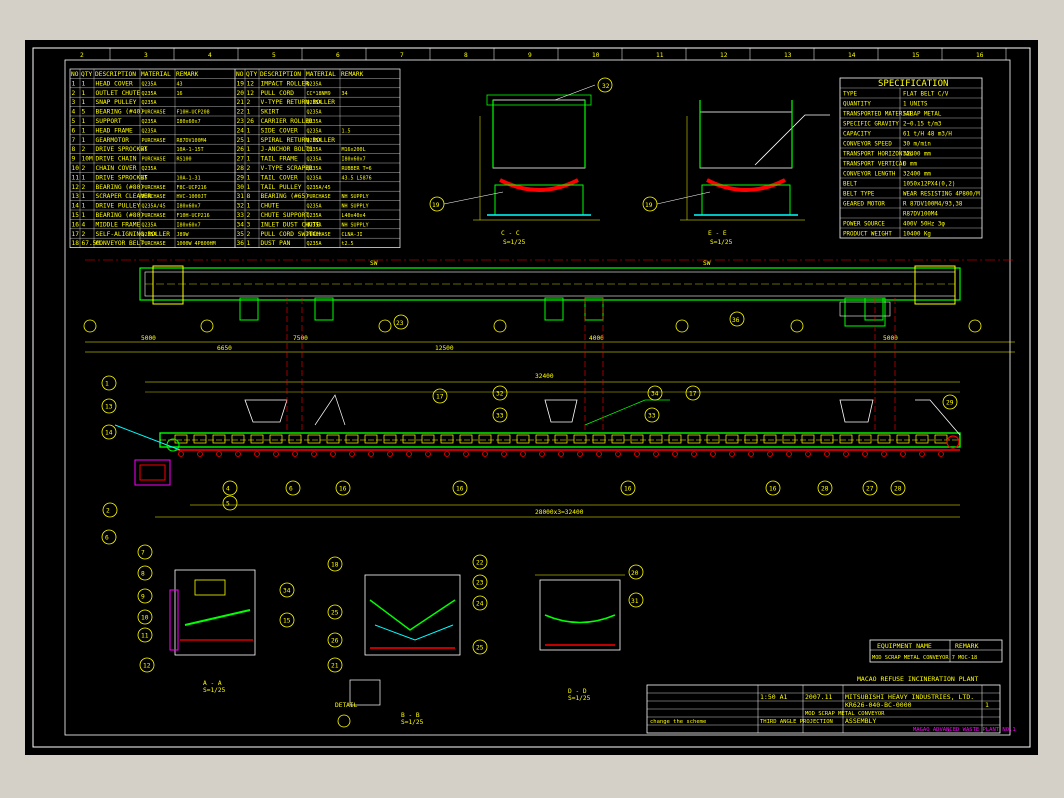 The width and height of the screenshot is (1064, 798). What do you see at coordinates (890, 338) in the screenshot?
I see `svg-text: 5000` at bounding box center [890, 338].